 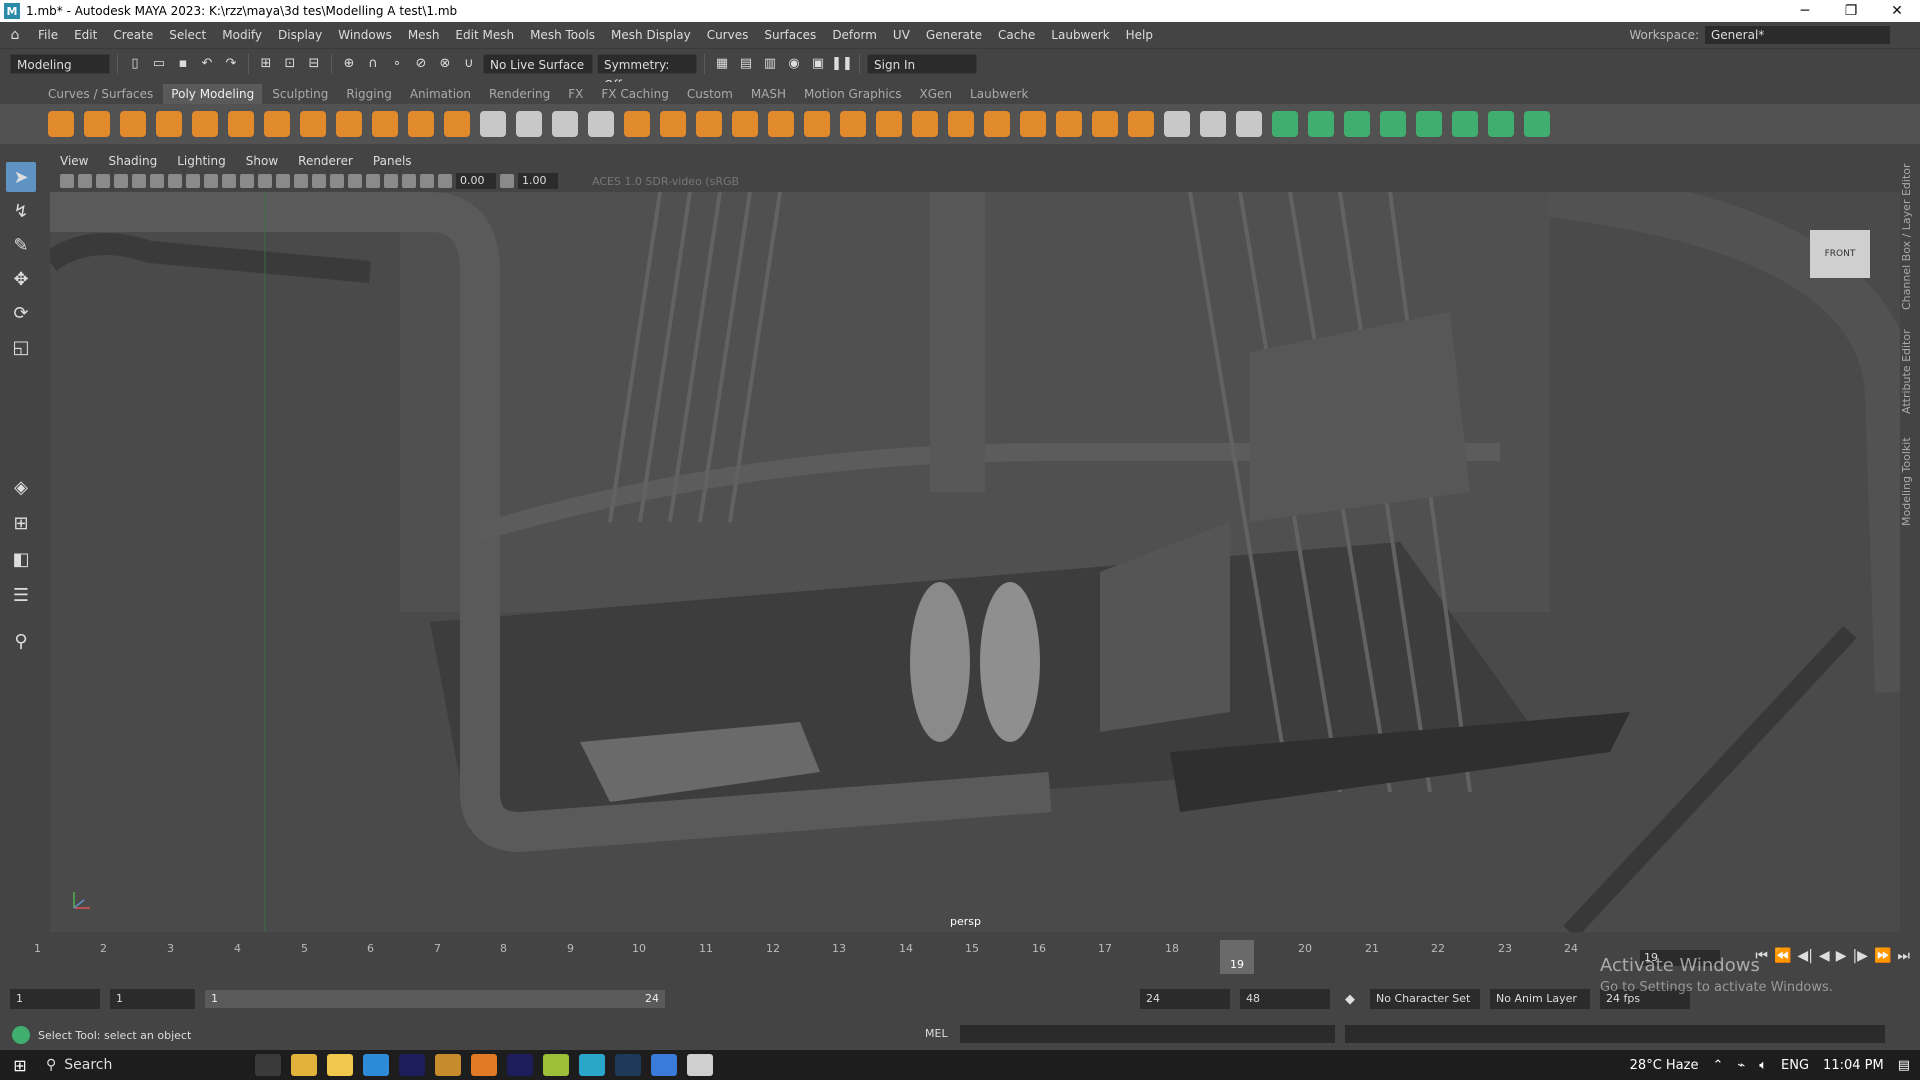 I want to click on panel-menu-renderer: Renderer, so click(x=325, y=161).